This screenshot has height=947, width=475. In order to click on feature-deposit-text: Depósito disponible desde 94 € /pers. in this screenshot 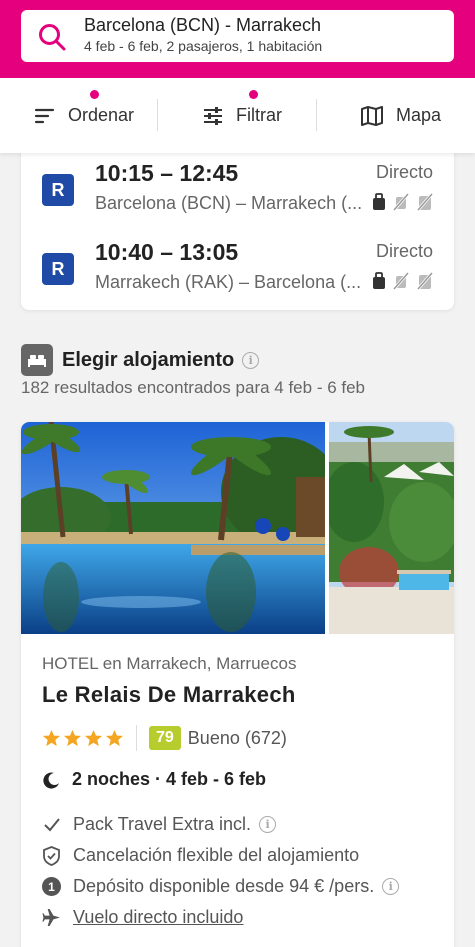, I will do `click(224, 886)`.